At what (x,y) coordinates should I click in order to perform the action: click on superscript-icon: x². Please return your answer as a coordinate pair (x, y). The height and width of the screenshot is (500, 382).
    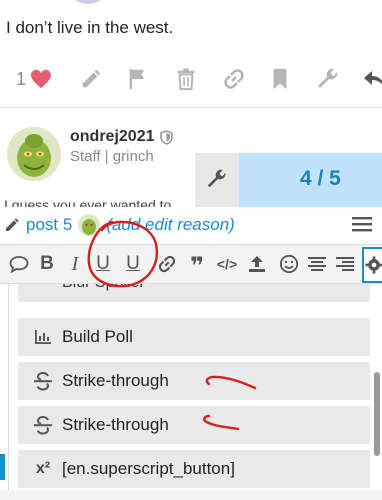
    Looking at the image, I should click on (43, 469).